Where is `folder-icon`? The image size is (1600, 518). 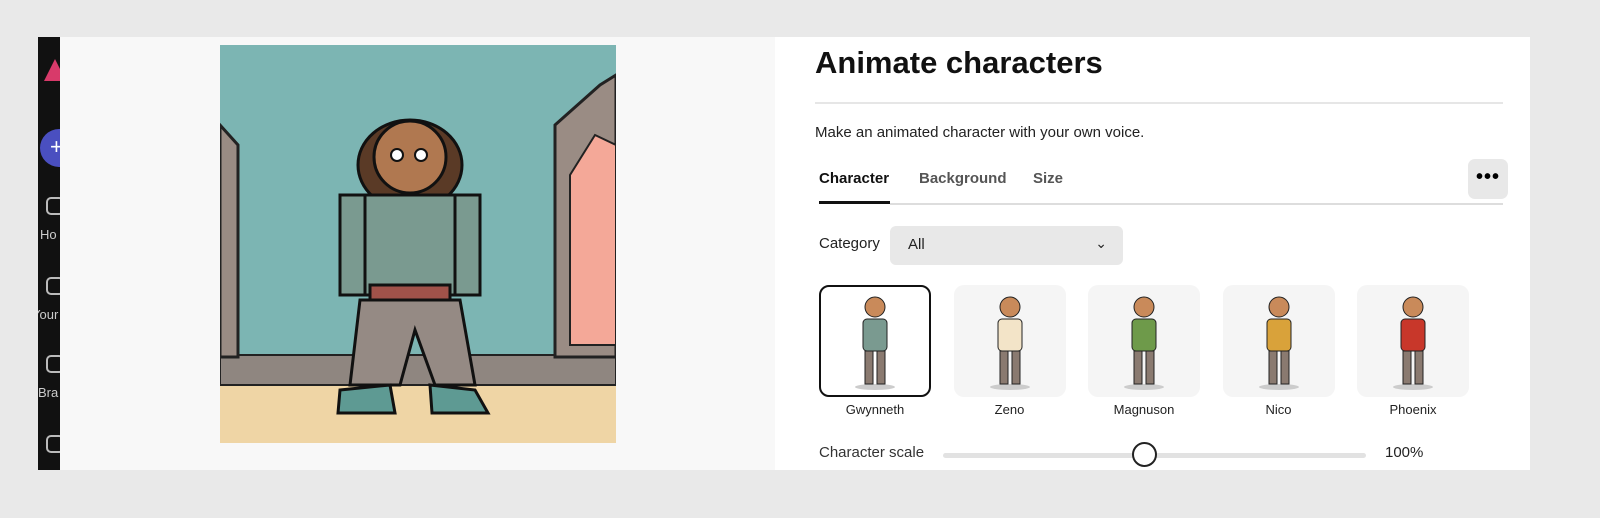 folder-icon is located at coordinates (53, 286).